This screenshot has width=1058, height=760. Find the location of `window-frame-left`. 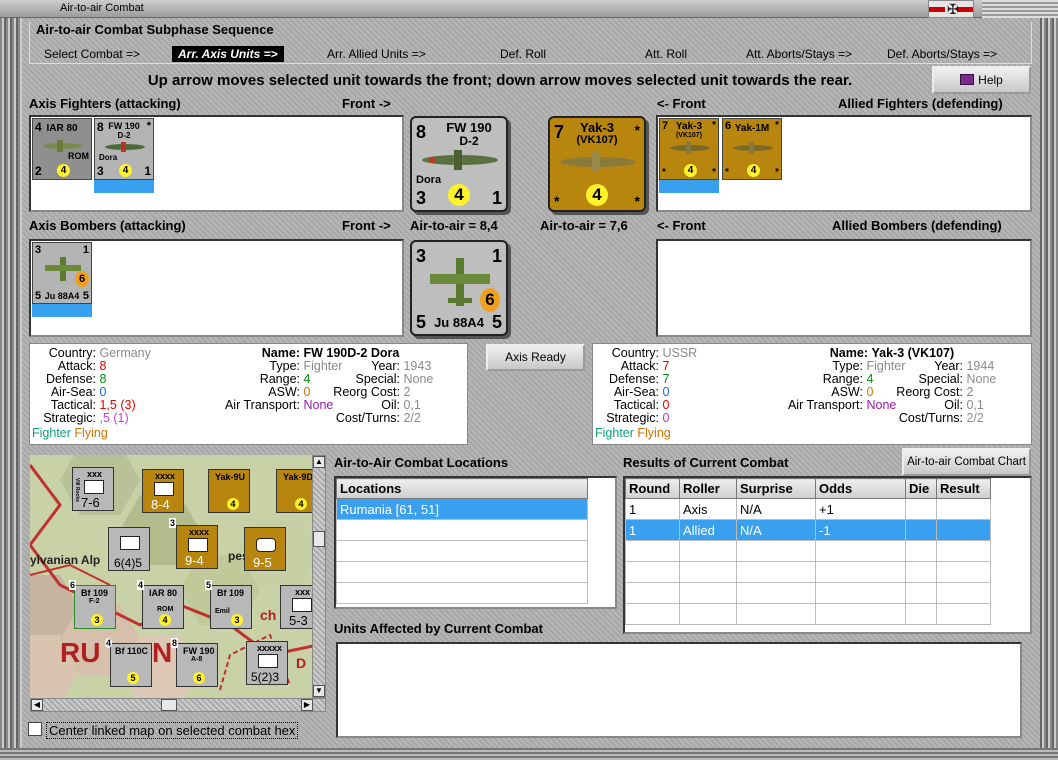

window-frame-left is located at coordinates (11, 389).